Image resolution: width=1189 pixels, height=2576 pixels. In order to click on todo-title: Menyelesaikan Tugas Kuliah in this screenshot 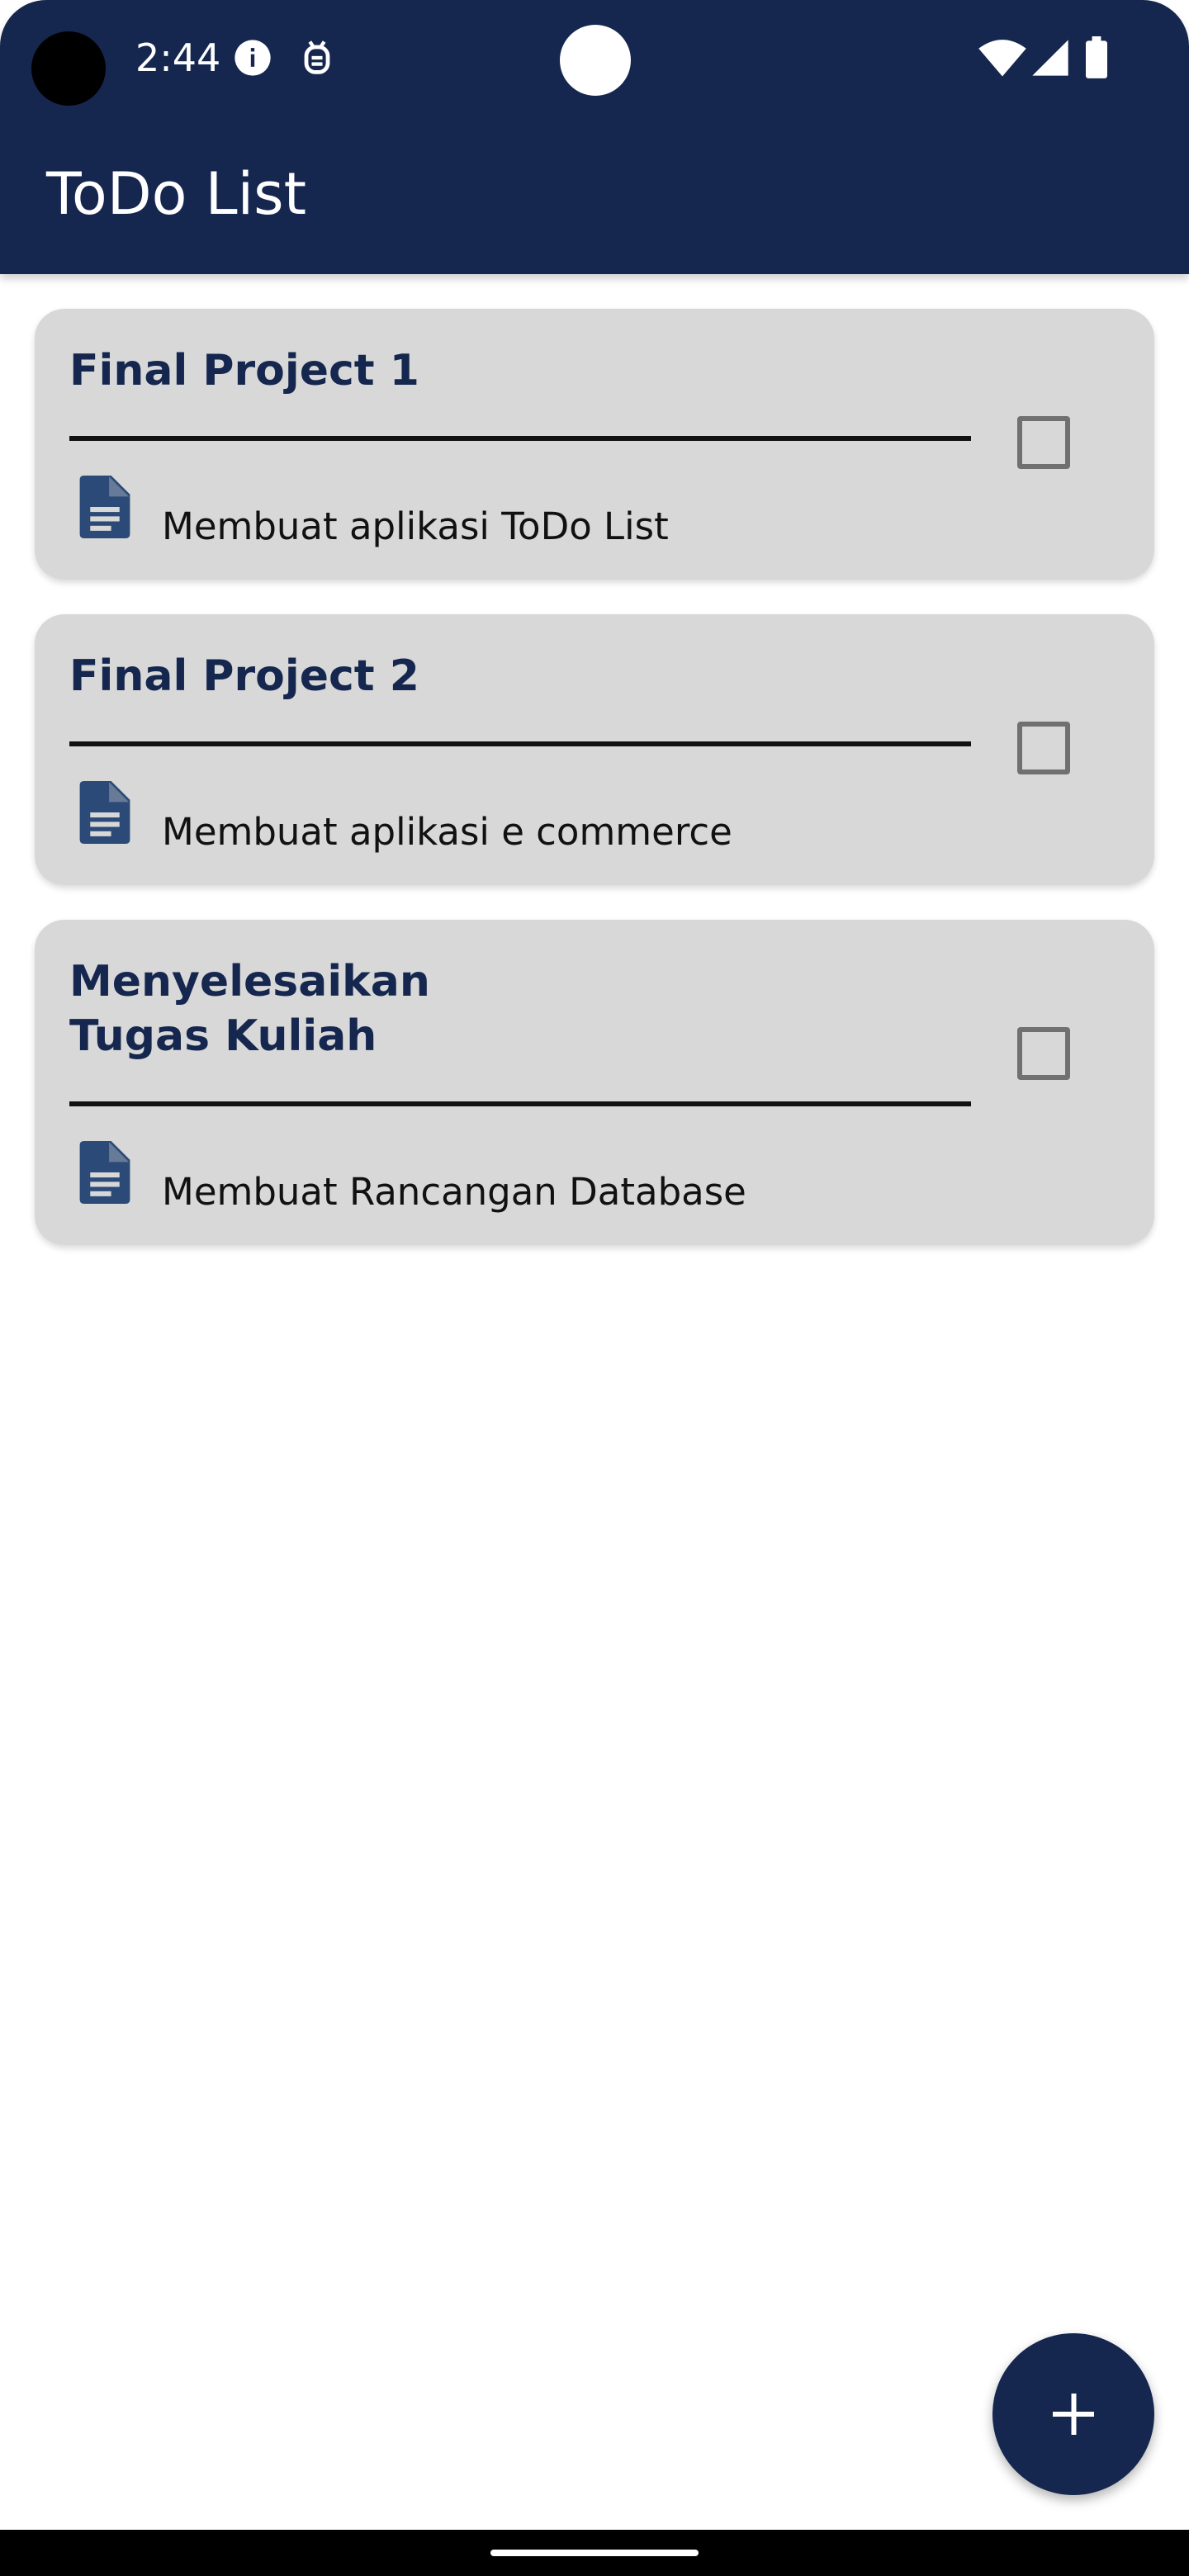, I will do `click(249, 1009)`.